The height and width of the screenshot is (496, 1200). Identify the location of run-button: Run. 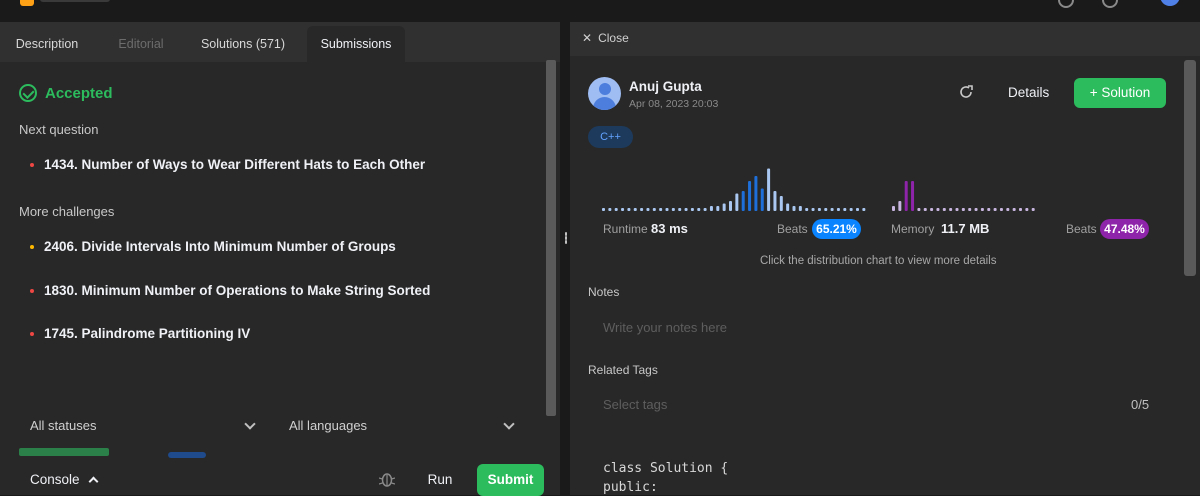
(440, 480).